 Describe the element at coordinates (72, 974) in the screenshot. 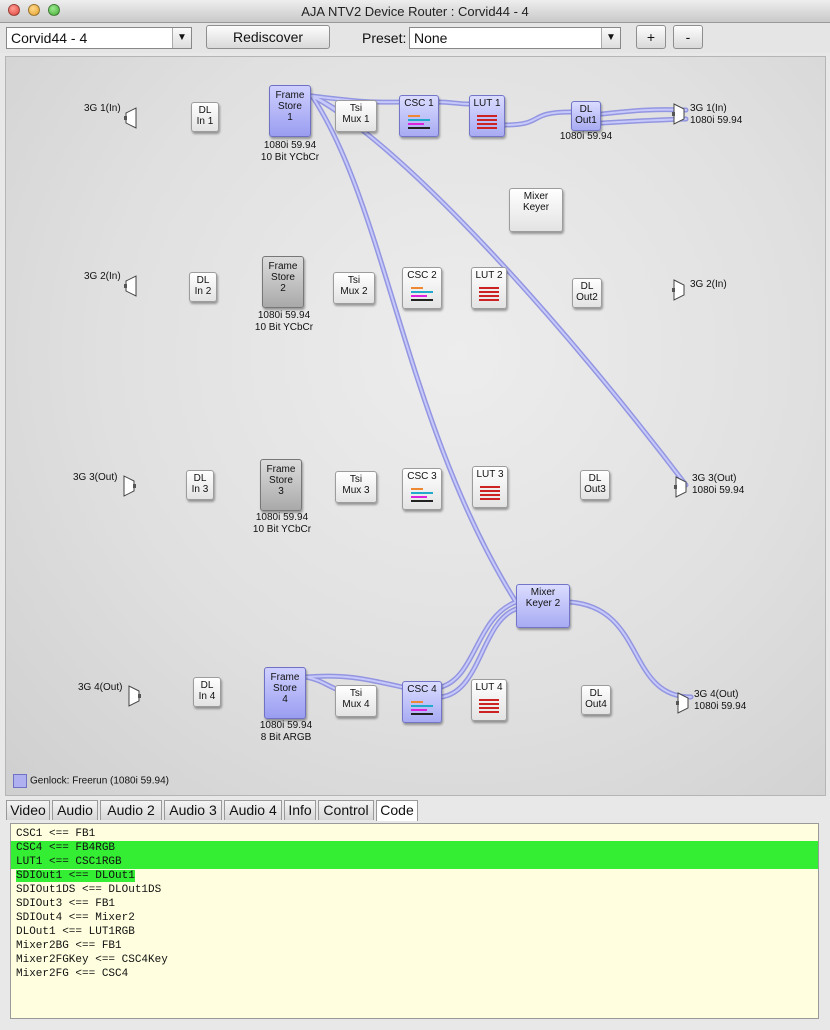

I see `code-line: Mixer2FG <== CSC4` at that location.